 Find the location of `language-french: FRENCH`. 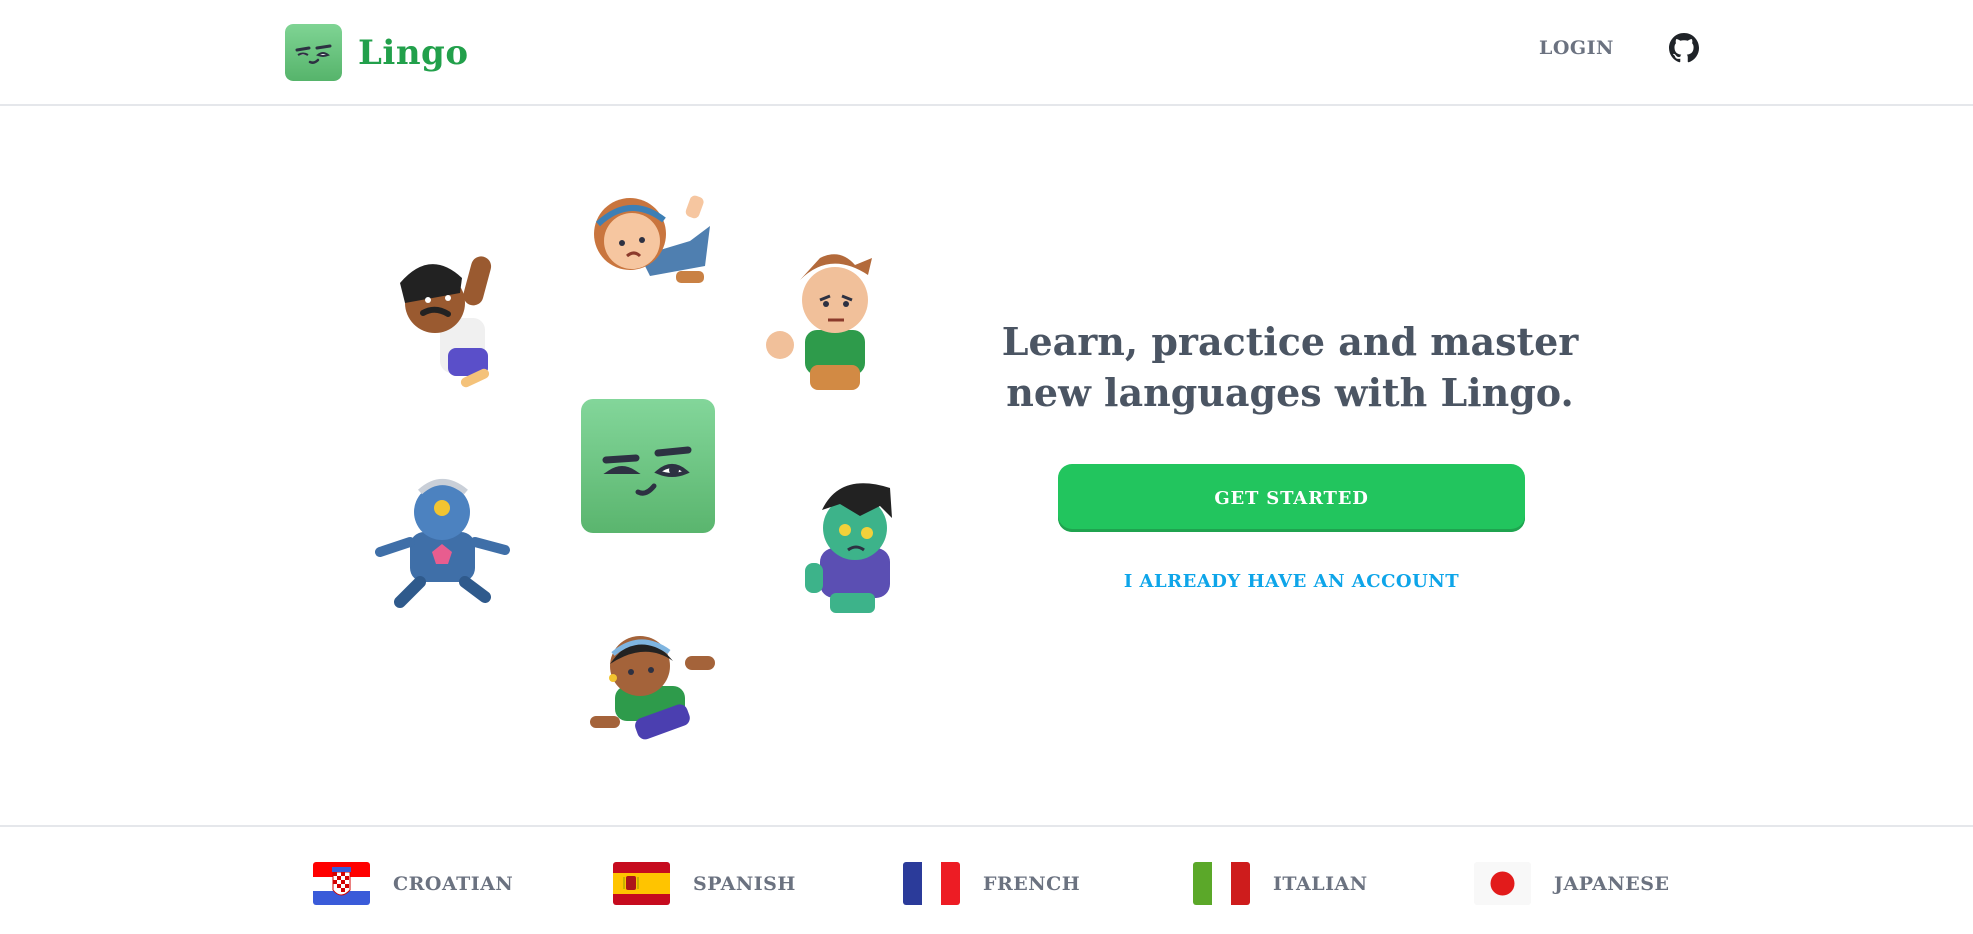

language-french: FRENCH is located at coordinates (991, 883).